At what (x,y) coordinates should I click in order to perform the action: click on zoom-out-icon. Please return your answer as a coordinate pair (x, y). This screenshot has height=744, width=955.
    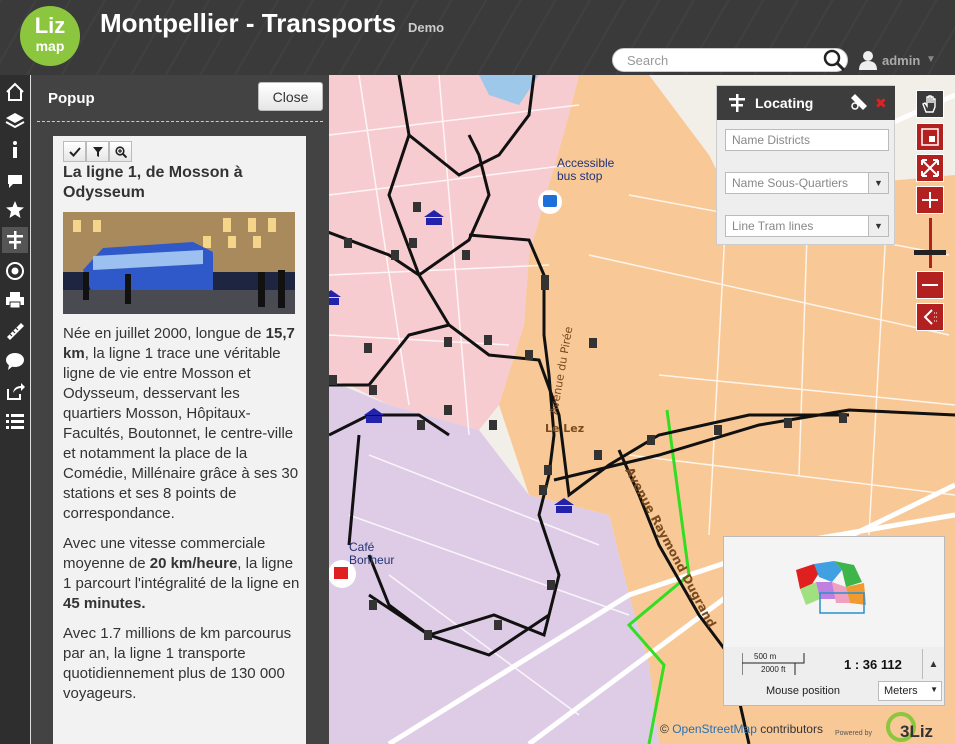
    Looking at the image, I should click on (930, 285).